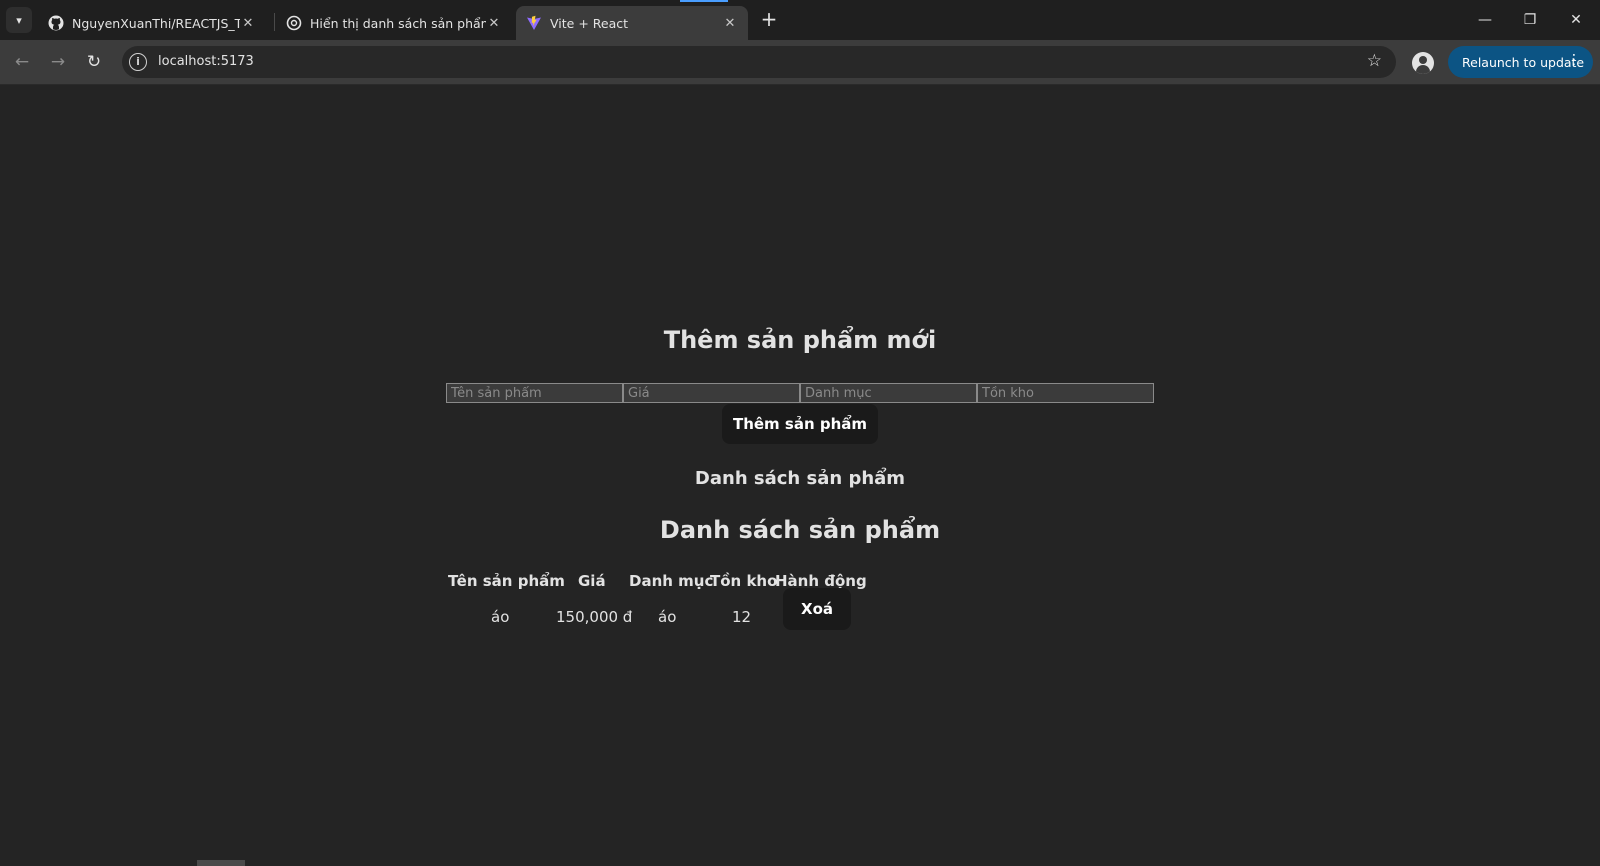 The width and height of the screenshot is (1600, 866). Describe the element at coordinates (711, 393) in the screenshot. I see `price-input` at that location.